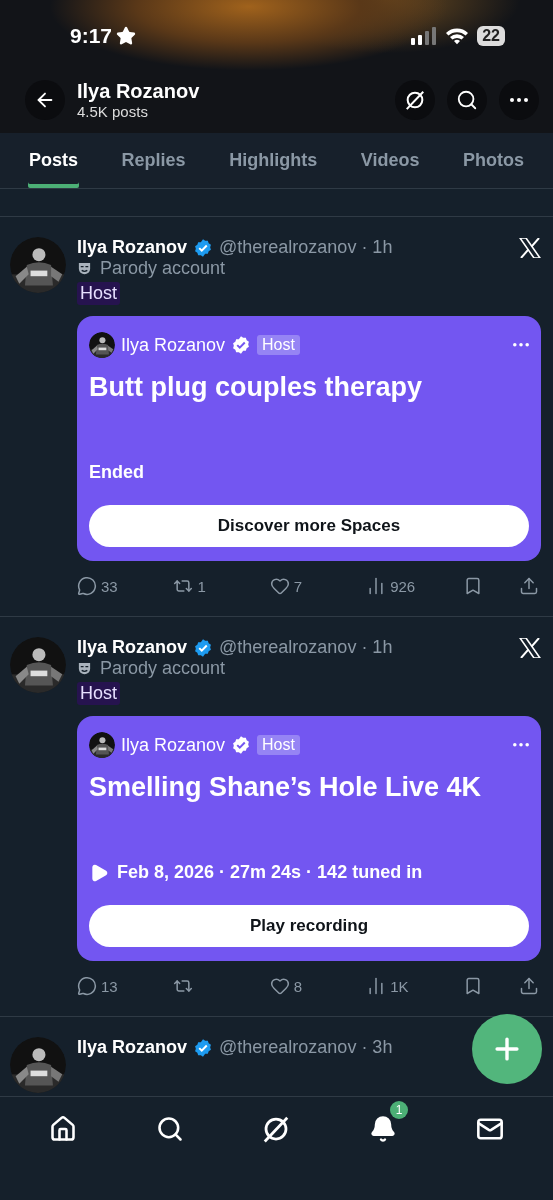  What do you see at coordinates (113, 111) in the screenshot?
I see `post-count: 4.5K posts` at bounding box center [113, 111].